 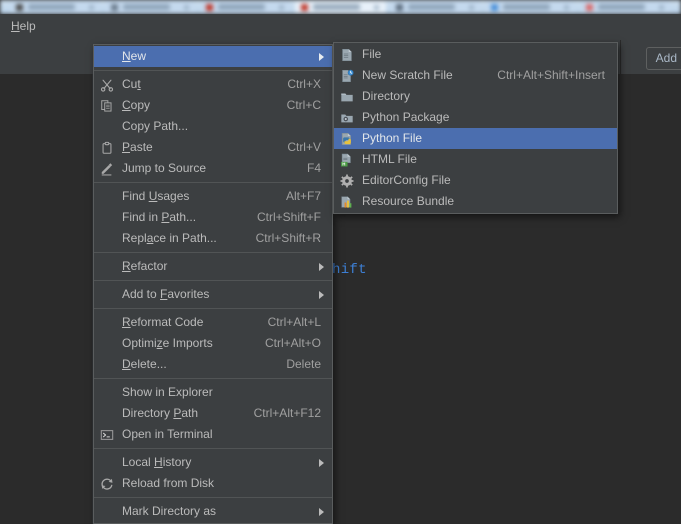 I want to click on python-file-icon, so click(x=348, y=138).